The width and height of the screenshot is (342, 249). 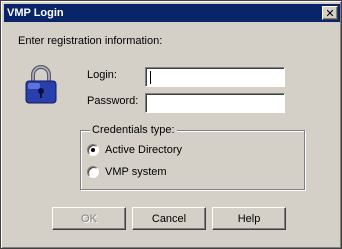 I want to click on close-button: ✕, so click(x=330, y=13).